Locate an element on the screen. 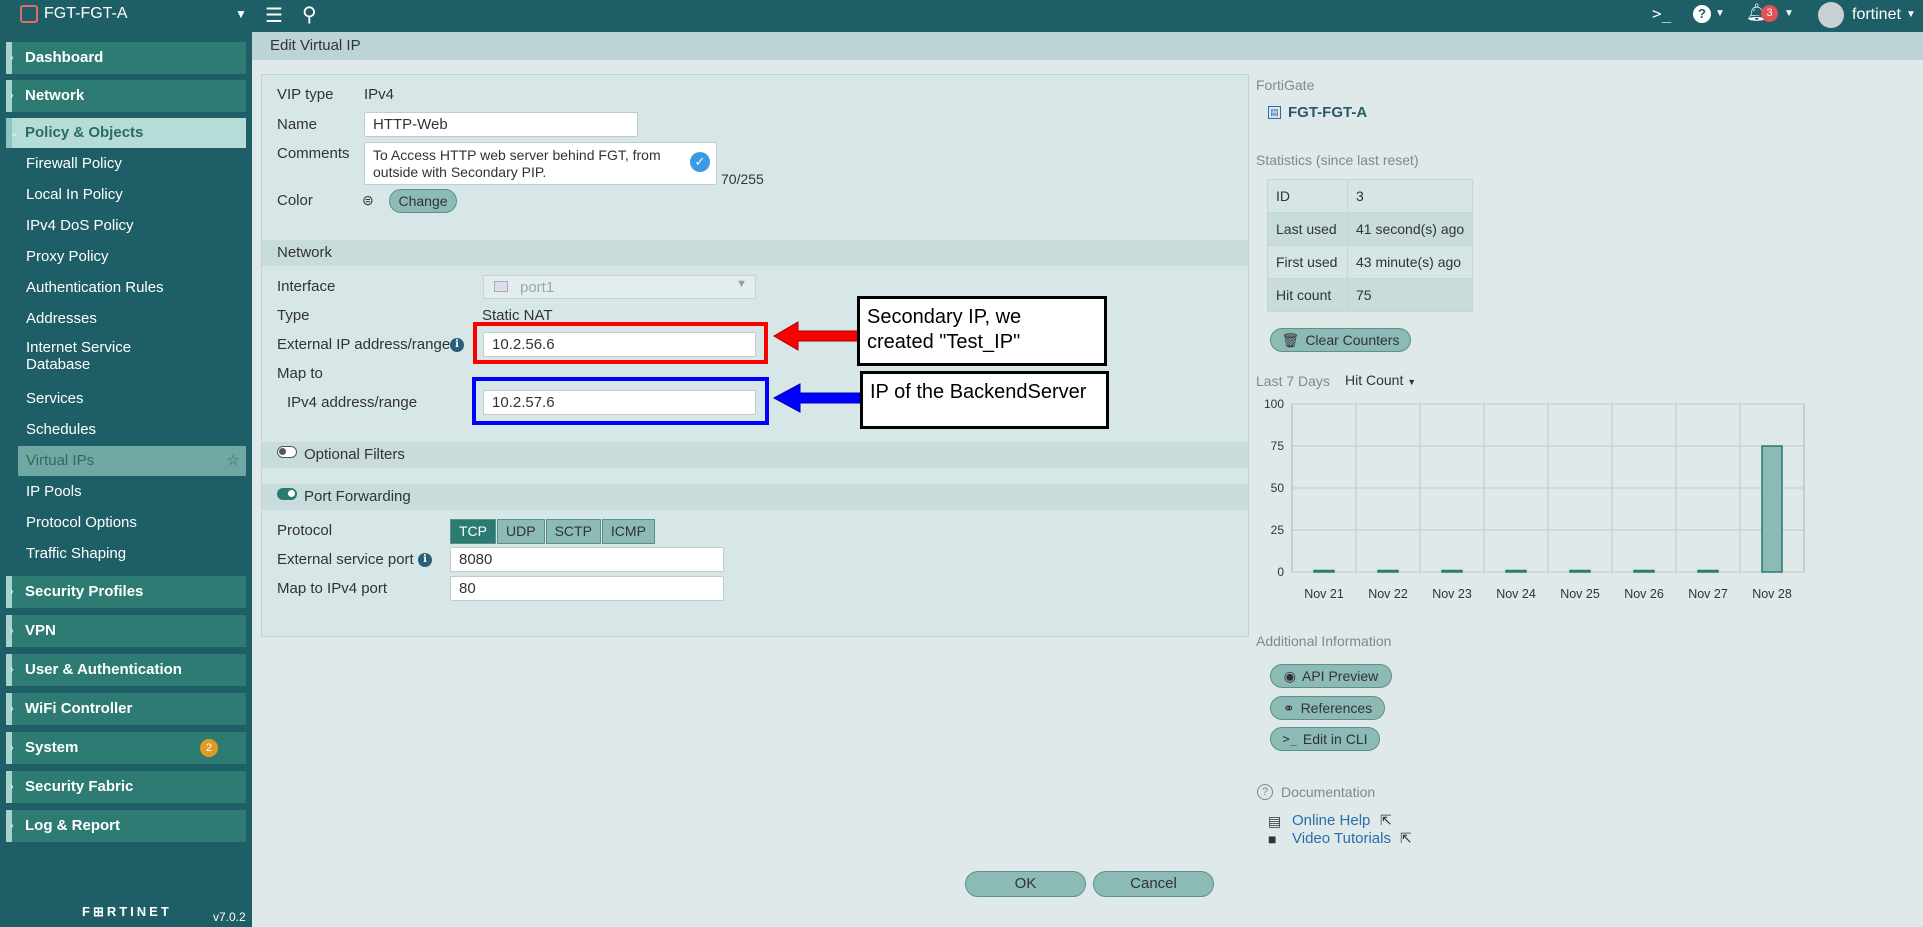 The height and width of the screenshot is (927, 1923). map-port-label: Map to IPv4 port is located at coordinates (332, 588).